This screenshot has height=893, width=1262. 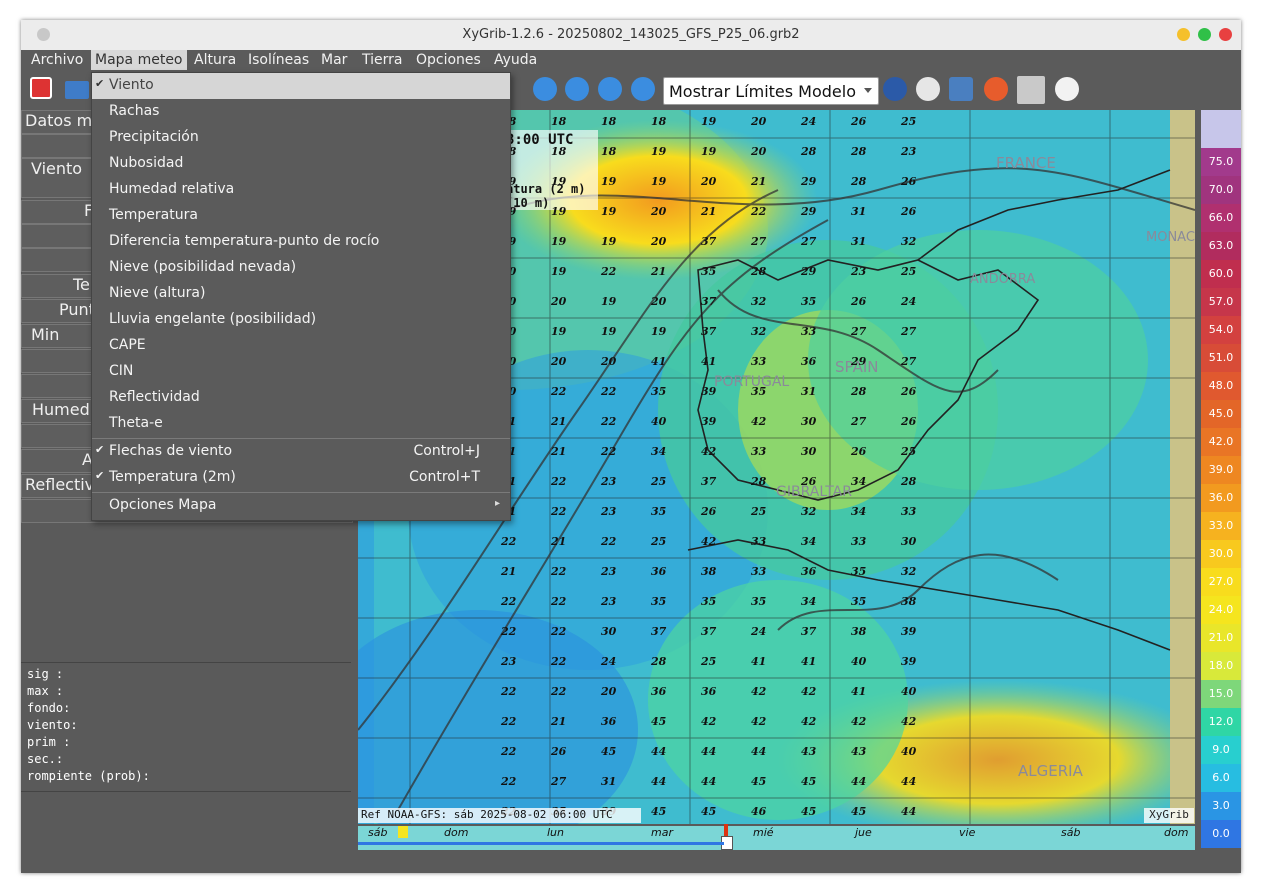 I want to click on rocket-icon, so click(x=996, y=89).